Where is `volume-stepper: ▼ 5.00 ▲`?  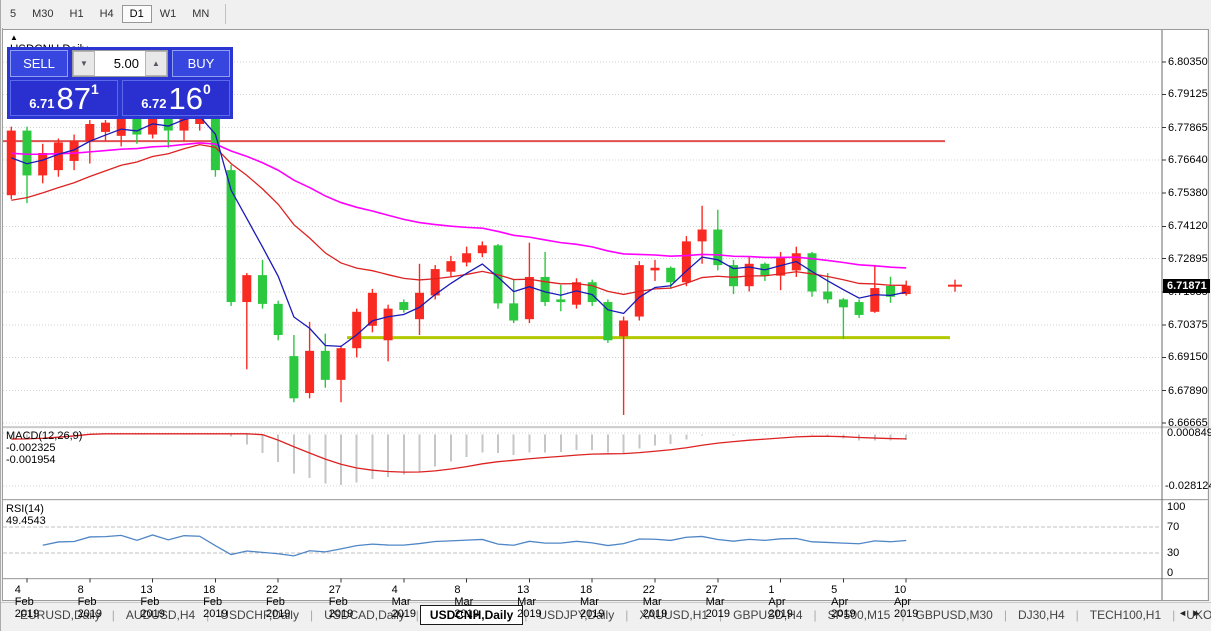
volume-stepper: ▼ 5.00 ▲ is located at coordinates (120, 63).